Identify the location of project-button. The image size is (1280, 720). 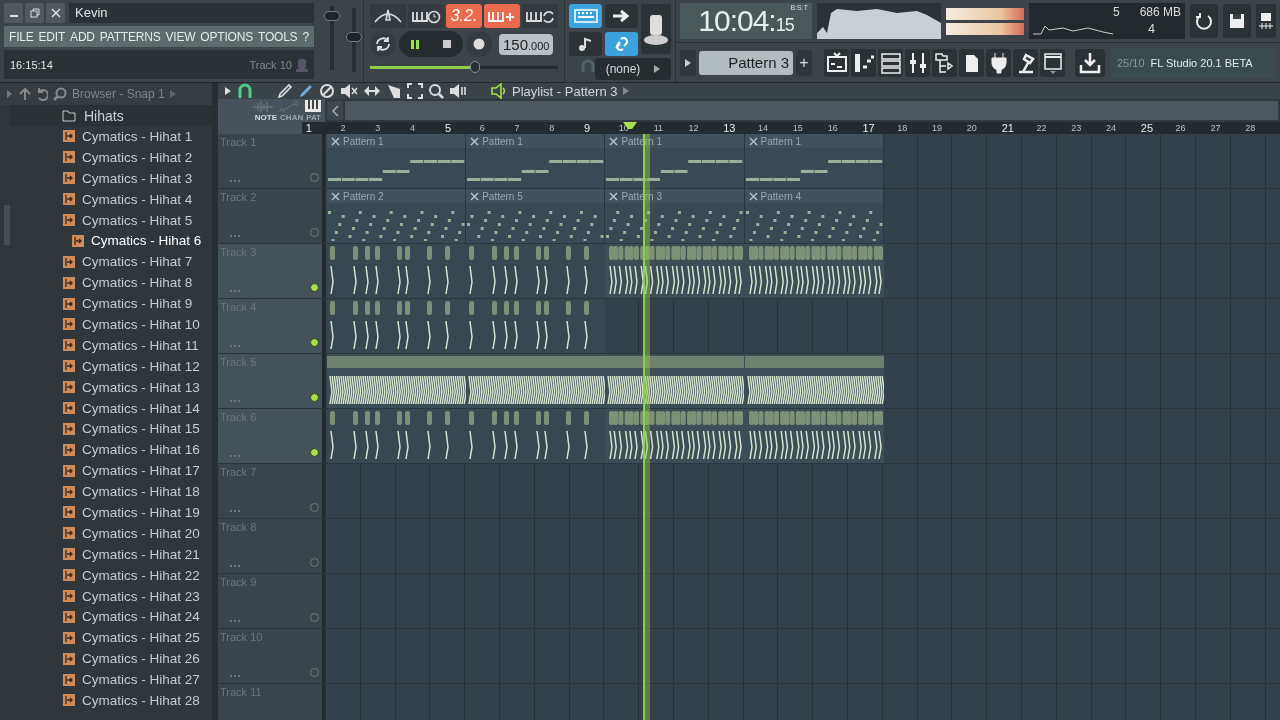
(971, 62).